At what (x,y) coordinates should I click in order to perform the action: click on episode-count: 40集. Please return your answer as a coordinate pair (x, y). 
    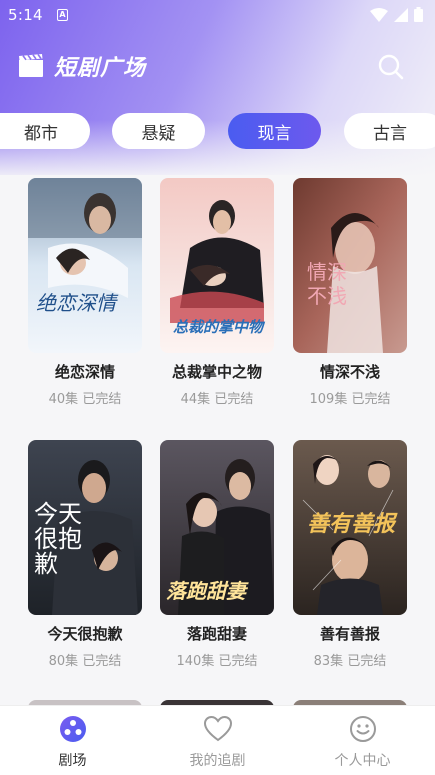
    Looking at the image, I should click on (63, 399).